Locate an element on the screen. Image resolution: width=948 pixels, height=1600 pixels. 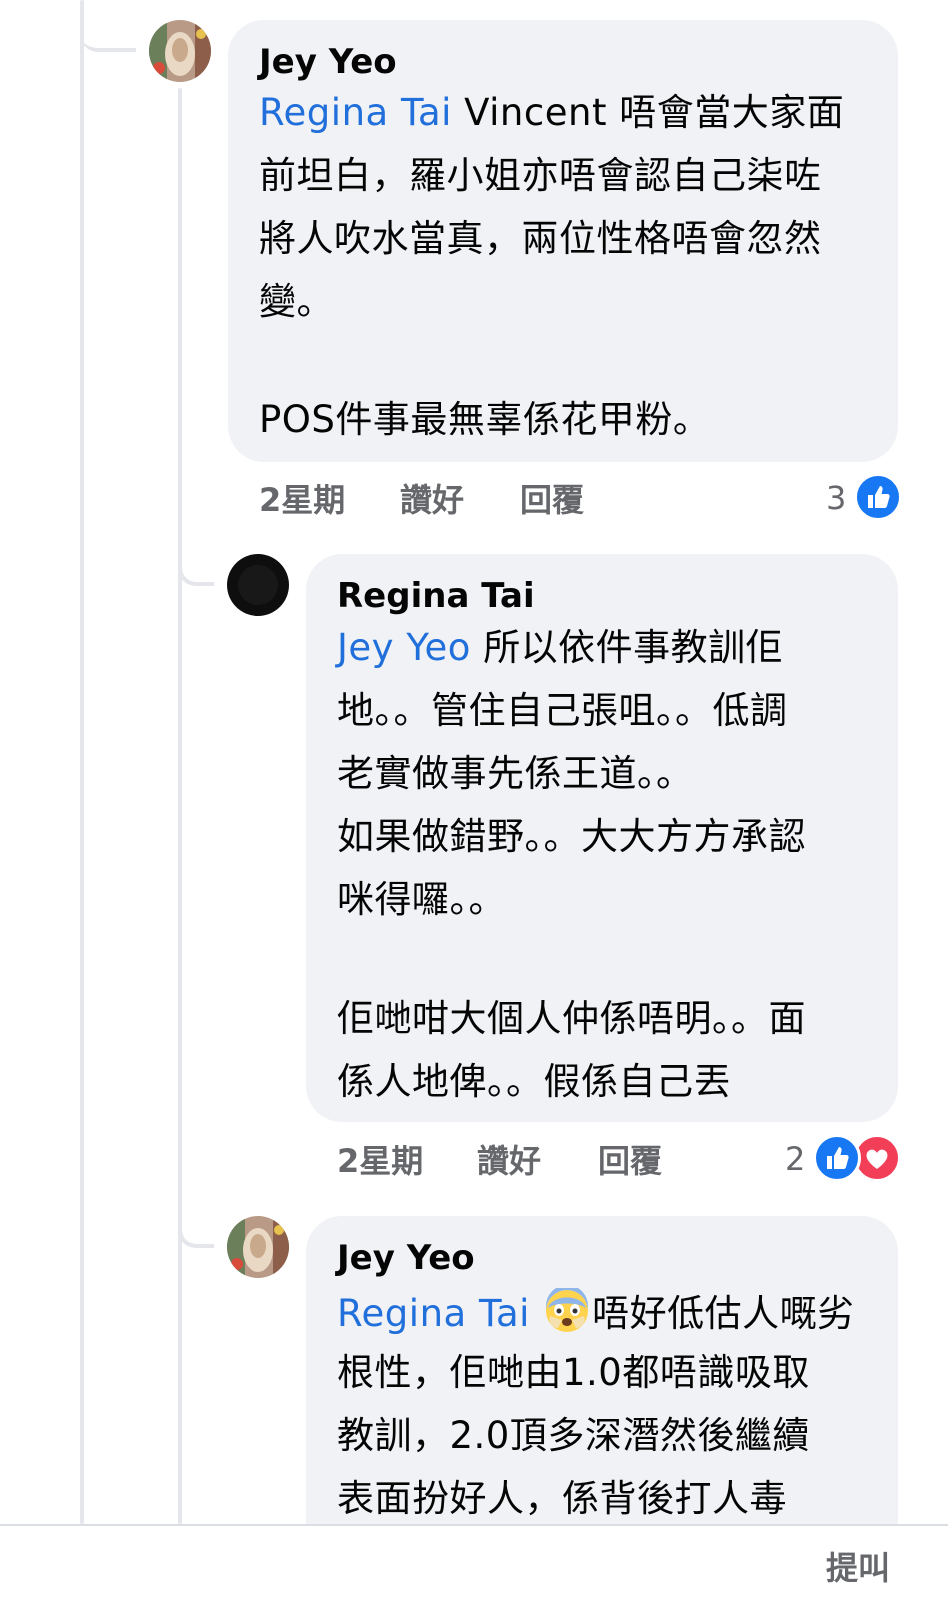
comment-text-line: 將人吹水當真，兩位性格唔會忽然 is located at coordinates (540, 238).